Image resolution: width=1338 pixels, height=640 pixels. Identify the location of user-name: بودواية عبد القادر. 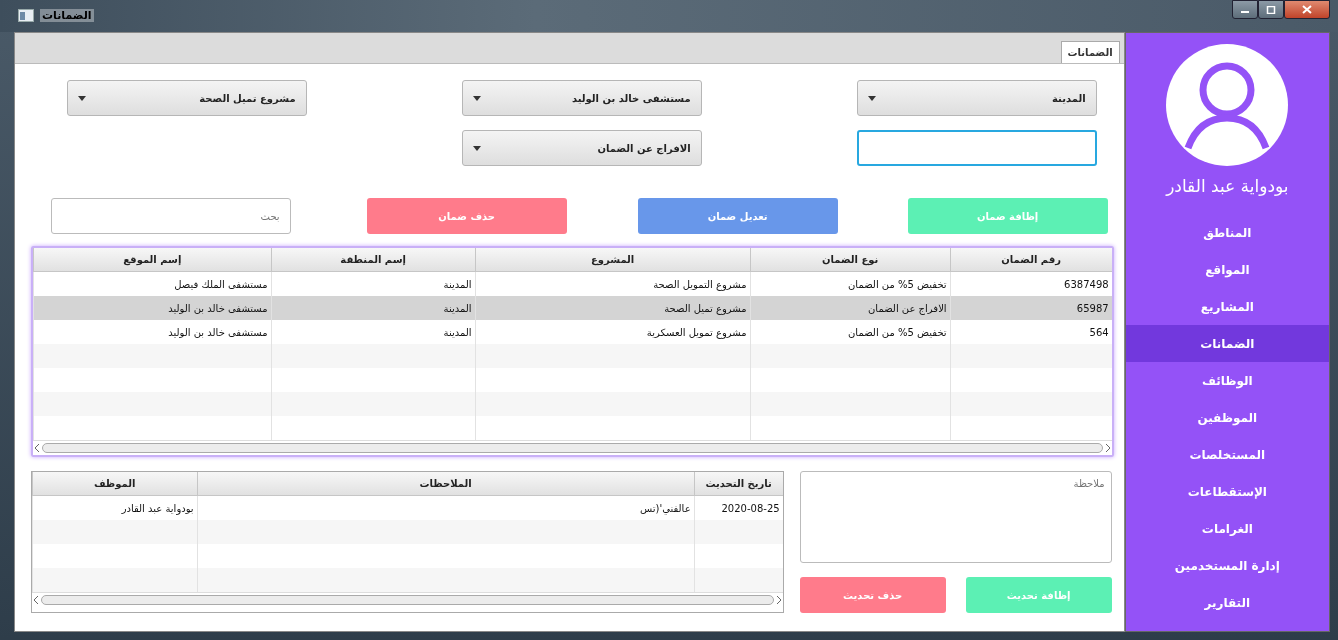
(1227, 186).